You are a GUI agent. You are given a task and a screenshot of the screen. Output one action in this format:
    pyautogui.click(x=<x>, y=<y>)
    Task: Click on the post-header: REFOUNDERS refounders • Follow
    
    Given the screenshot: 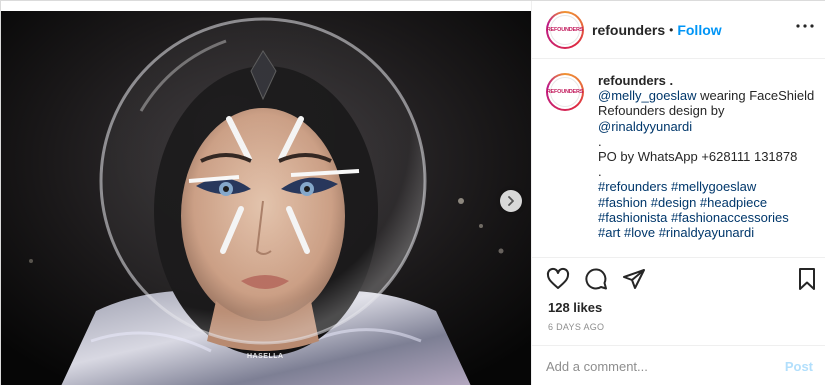 What is the action you would take?
    pyautogui.click(x=678, y=30)
    